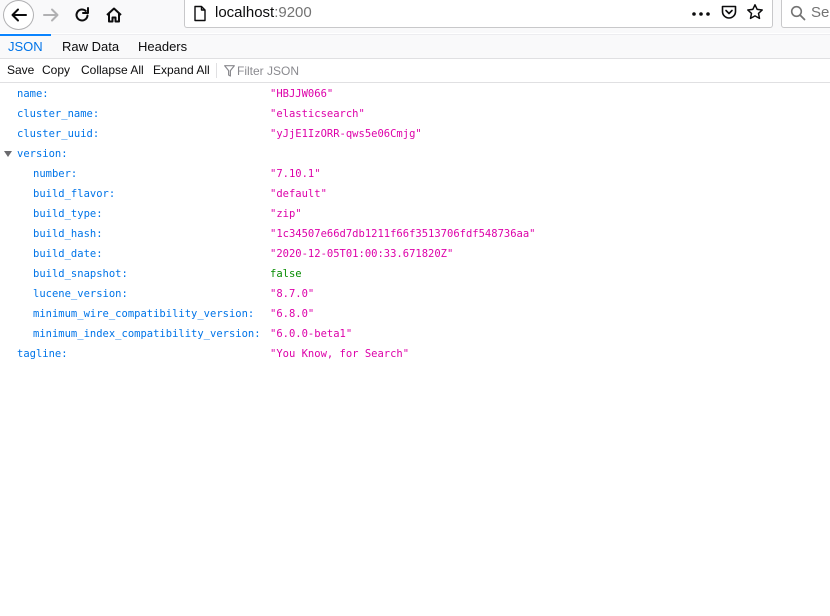 The height and width of the screenshot is (616, 830). I want to click on json-key: tagline:, so click(42, 354).